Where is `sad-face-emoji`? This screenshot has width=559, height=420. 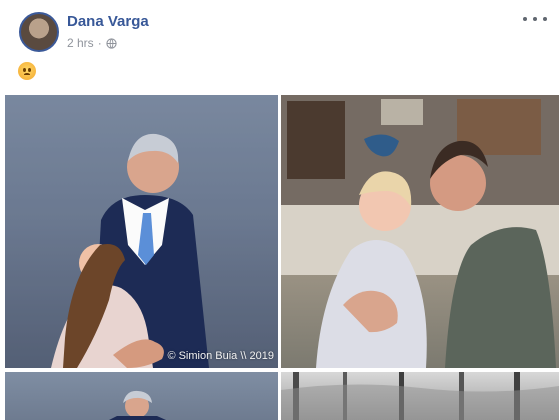
sad-face-emoji is located at coordinates (27, 71).